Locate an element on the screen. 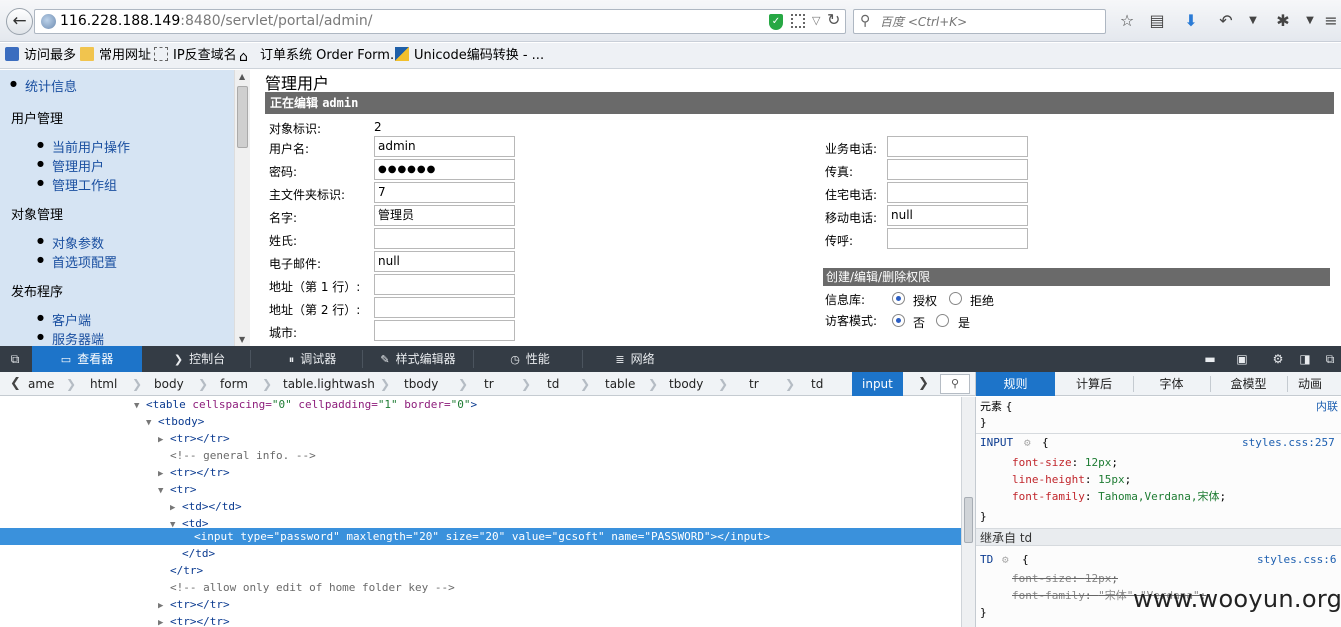 Image resolution: width=1341 pixels, height=627 pixels. password-field: ●●●●●● is located at coordinates (444, 169).